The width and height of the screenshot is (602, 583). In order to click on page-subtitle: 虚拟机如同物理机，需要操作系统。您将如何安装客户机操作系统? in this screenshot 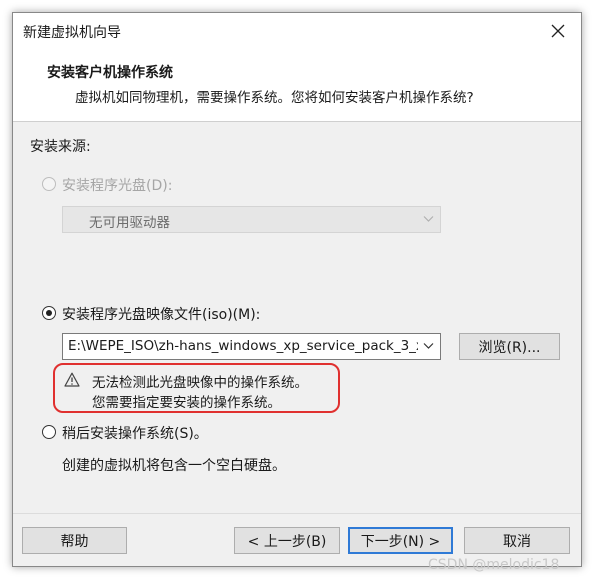, I will do `click(274, 98)`.